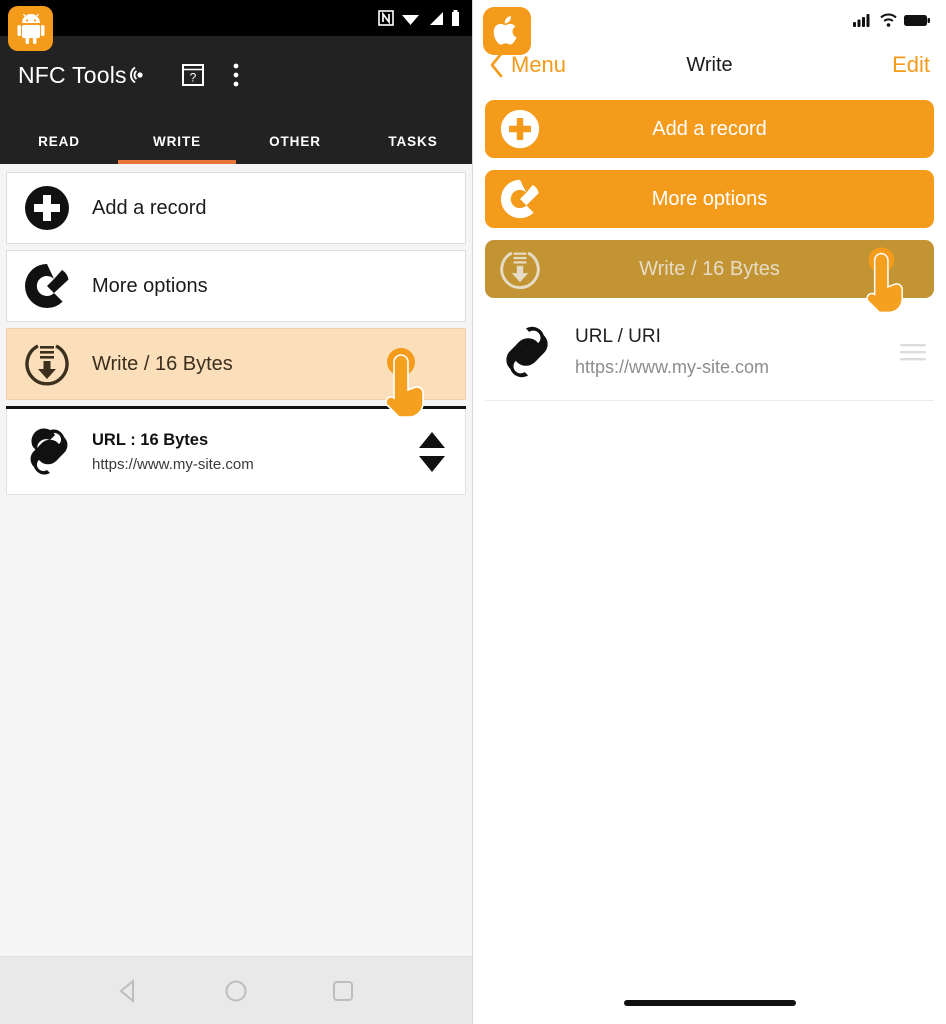  What do you see at coordinates (150, 285) in the screenshot?
I see `android-more-options-label: More options` at bounding box center [150, 285].